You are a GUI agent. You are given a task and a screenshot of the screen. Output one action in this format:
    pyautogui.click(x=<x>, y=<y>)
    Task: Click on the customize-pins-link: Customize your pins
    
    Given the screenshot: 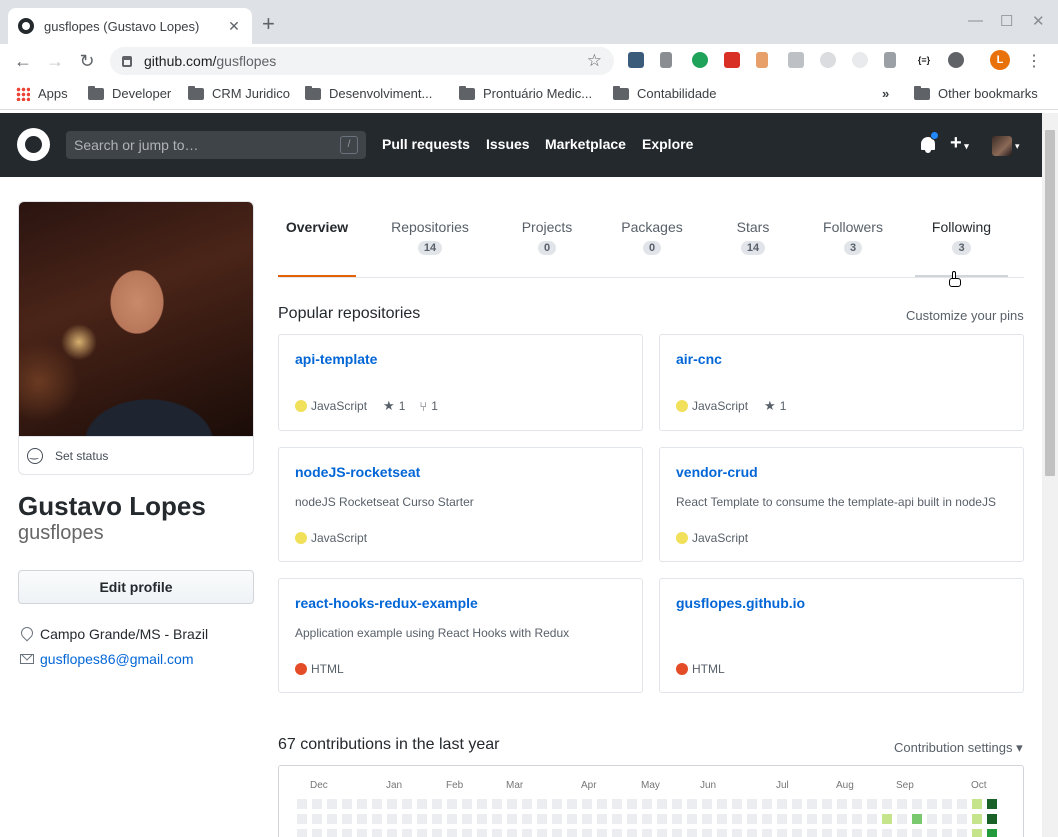 What is the action you would take?
    pyautogui.click(x=965, y=315)
    